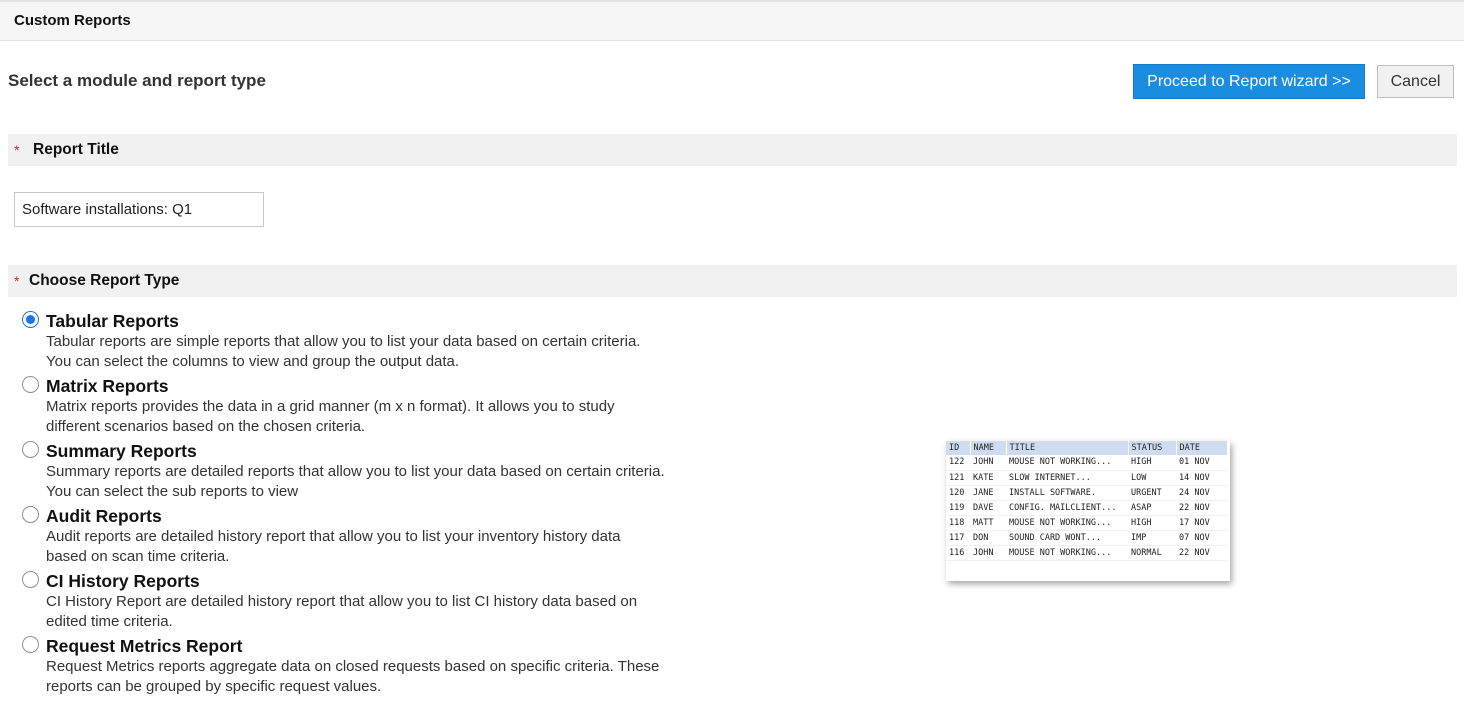  I want to click on cell: 01 NOV, so click(1202, 463).